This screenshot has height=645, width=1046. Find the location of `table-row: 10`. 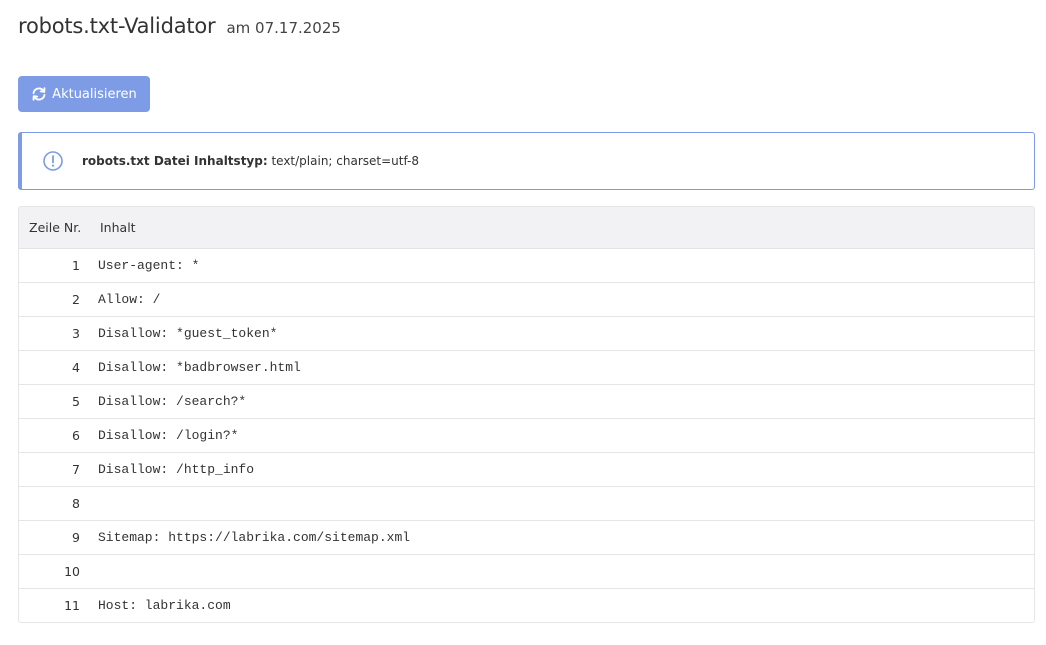

table-row: 10 is located at coordinates (526, 571).